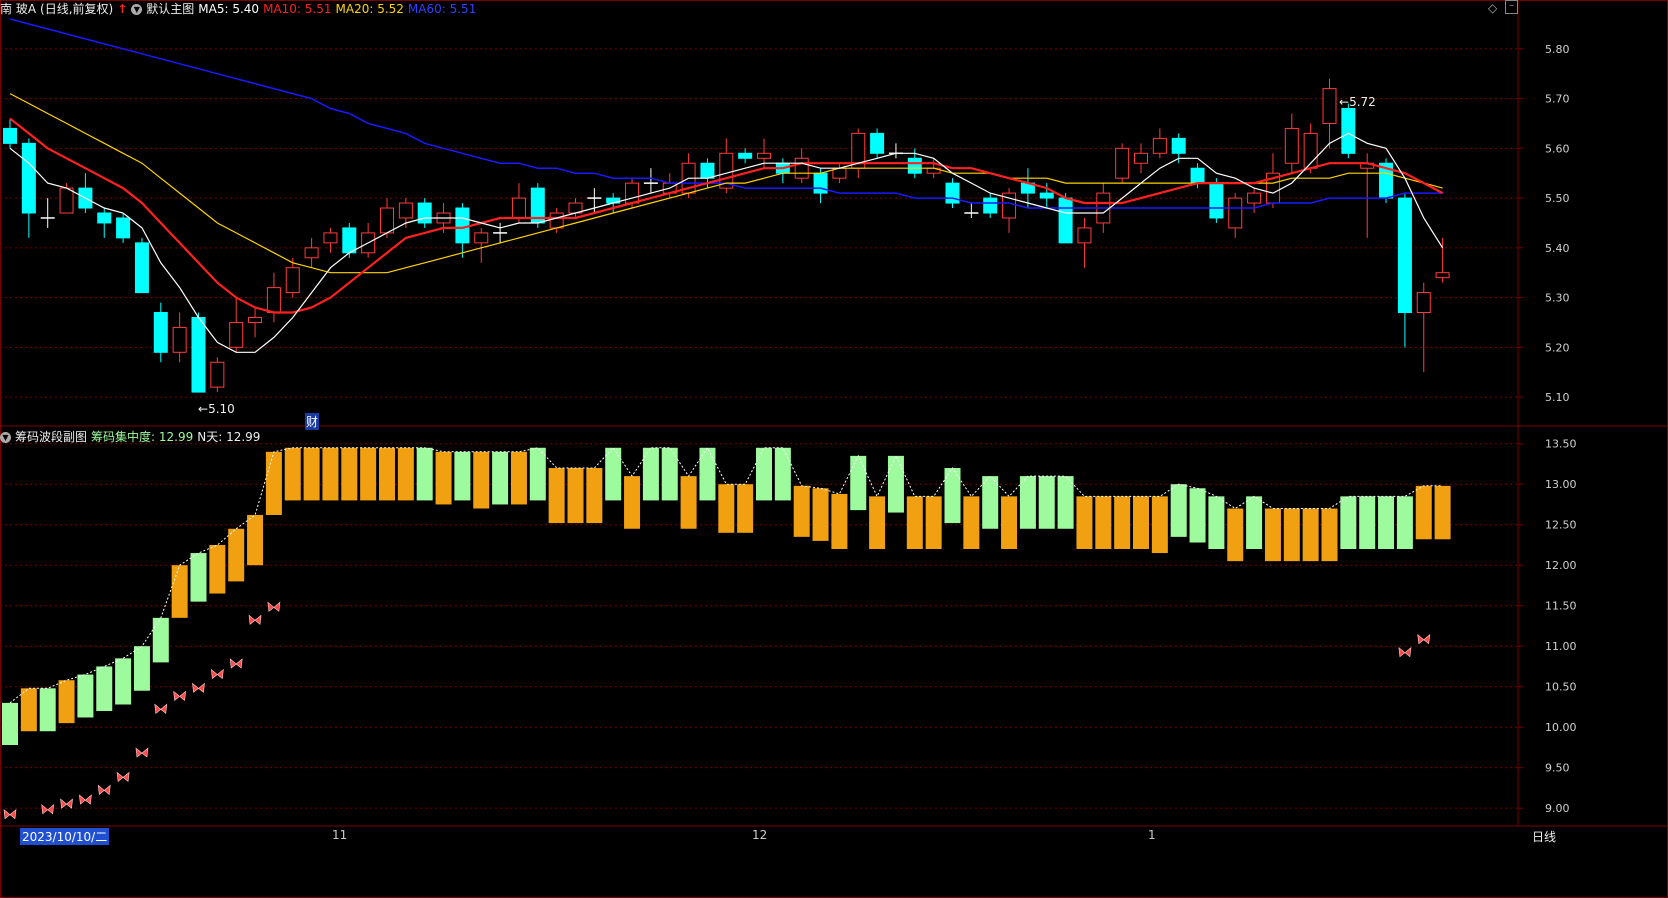 This screenshot has height=898, width=1668. What do you see at coordinates (297, 9) in the screenshot?
I see `ma10-value: MA10: 5.51` at bounding box center [297, 9].